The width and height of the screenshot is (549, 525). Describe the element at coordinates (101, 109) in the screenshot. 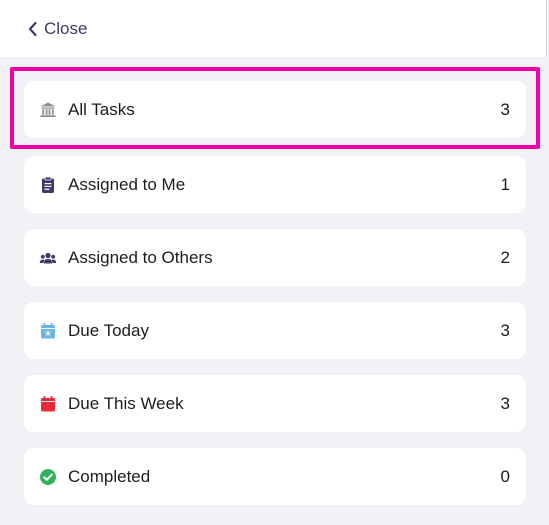

I see `filter-label: All Tasks` at that location.